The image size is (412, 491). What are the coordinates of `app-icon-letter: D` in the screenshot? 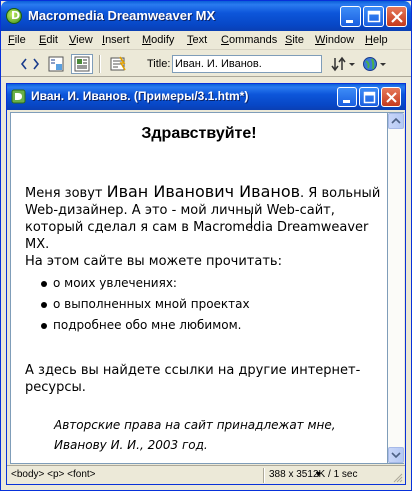 It's located at (16, 15).